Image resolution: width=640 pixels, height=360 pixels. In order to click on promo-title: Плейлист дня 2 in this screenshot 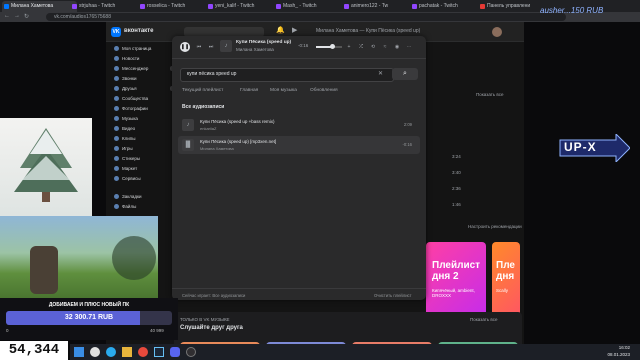, I will do `click(456, 271)`.